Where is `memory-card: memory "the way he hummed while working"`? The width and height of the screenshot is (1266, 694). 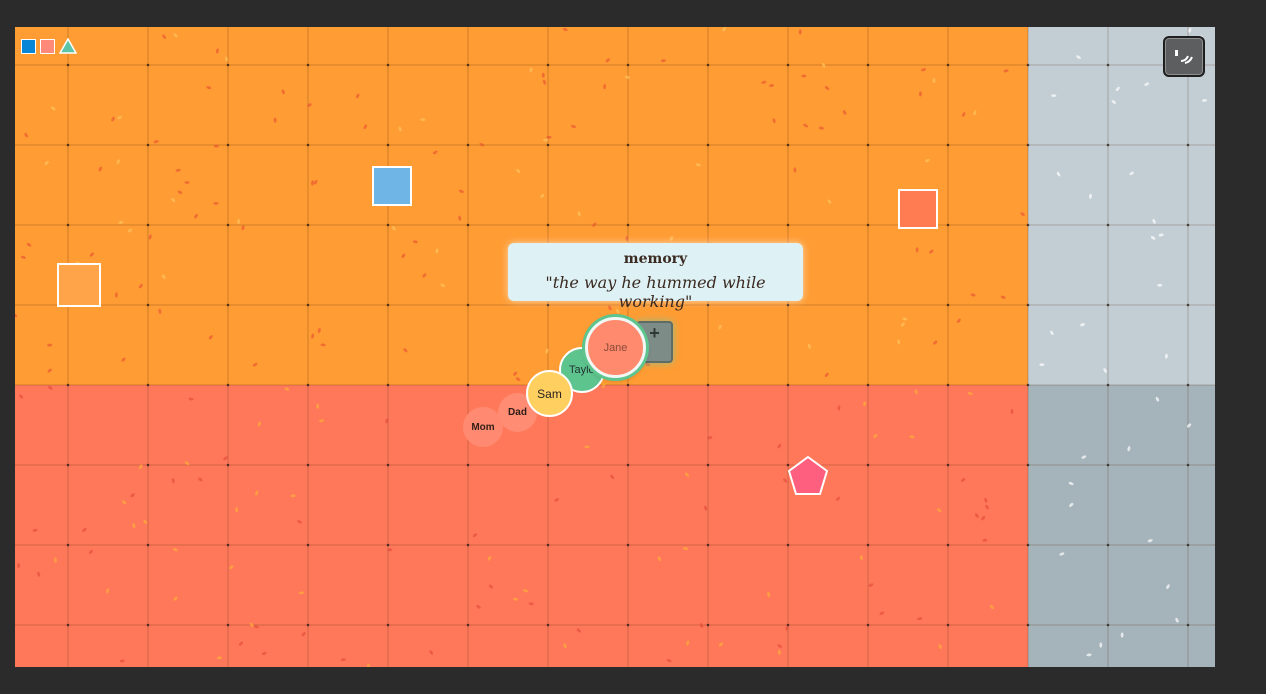 memory-card: memory "the way he hummed while working" is located at coordinates (655, 277).